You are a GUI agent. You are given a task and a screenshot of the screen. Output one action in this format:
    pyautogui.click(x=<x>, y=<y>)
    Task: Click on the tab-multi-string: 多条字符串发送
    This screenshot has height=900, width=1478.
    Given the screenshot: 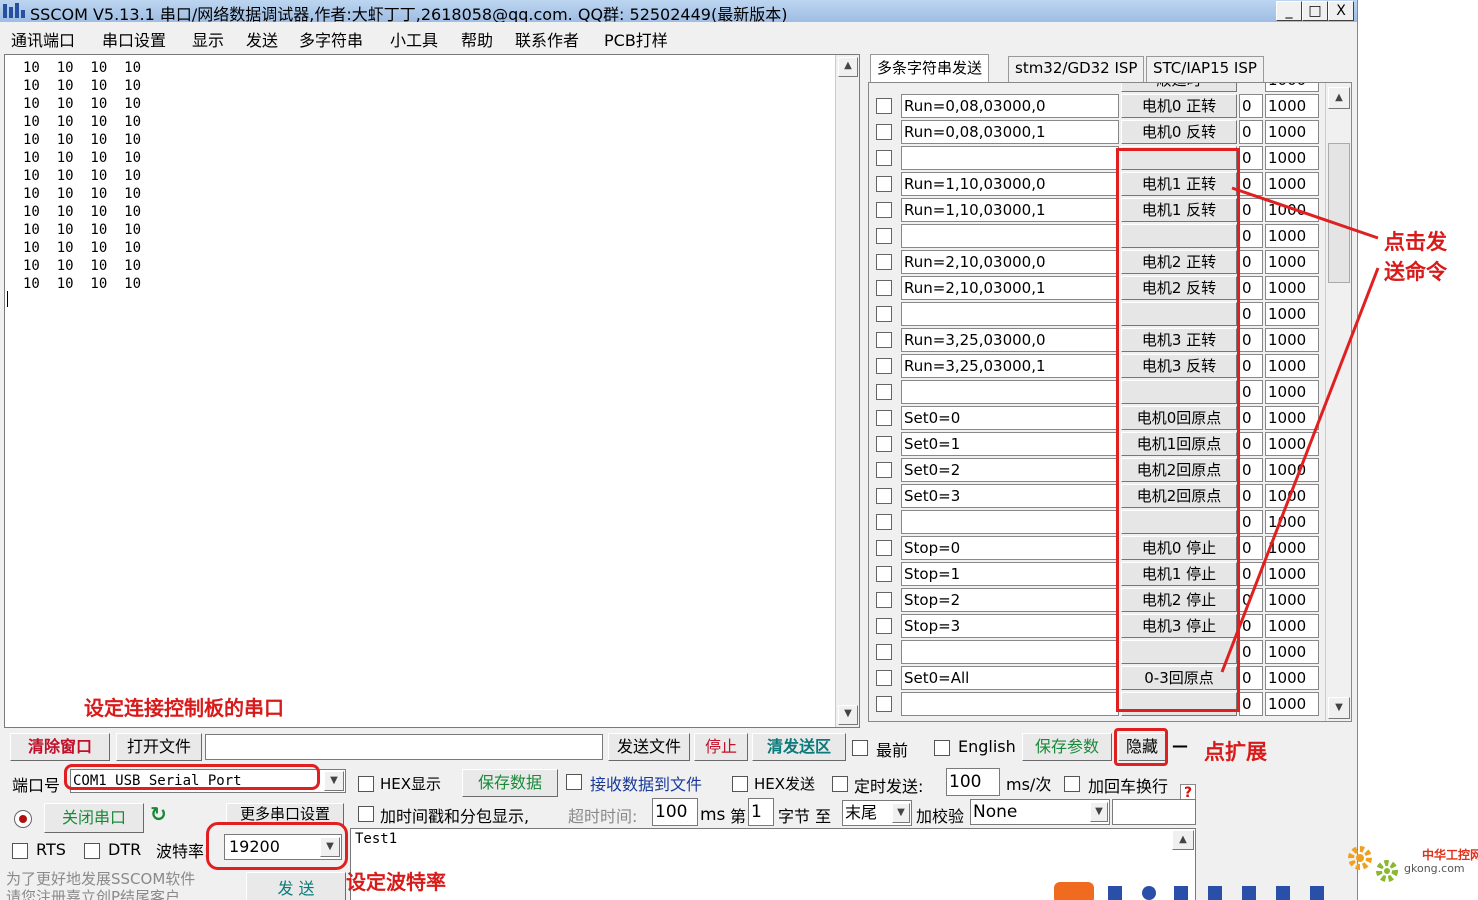 What is the action you would take?
    pyautogui.click(x=930, y=68)
    